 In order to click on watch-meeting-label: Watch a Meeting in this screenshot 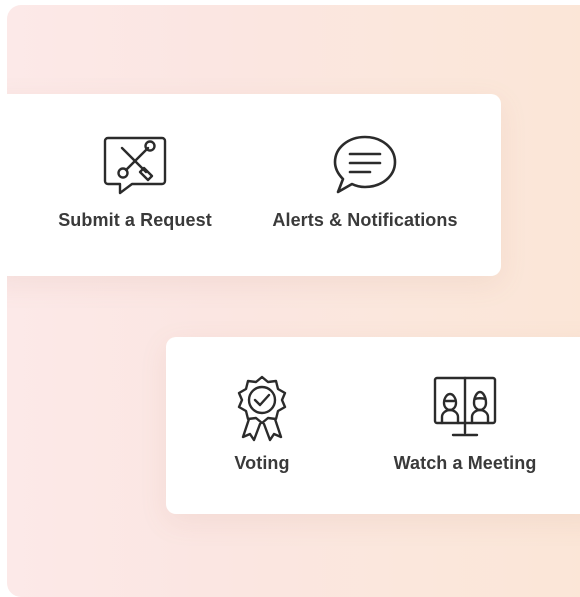, I will do `click(465, 463)`.